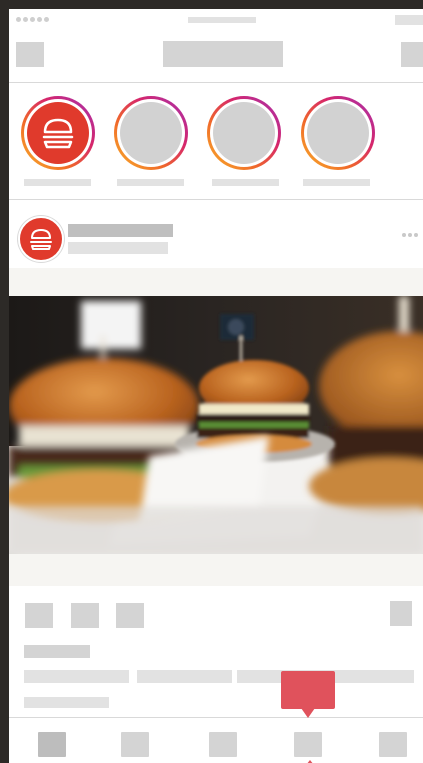 The height and width of the screenshot is (763, 423). Describe the element at coordinates (308, 694) in the screenshot. I see `activity-notification-bubble` at that location.